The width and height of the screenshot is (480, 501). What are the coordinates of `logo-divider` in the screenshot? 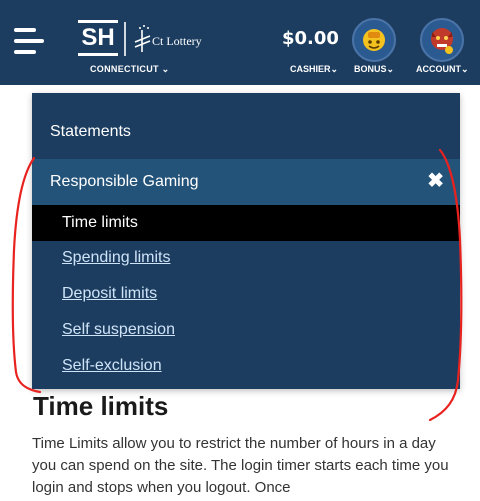 It's located at (125, 39).